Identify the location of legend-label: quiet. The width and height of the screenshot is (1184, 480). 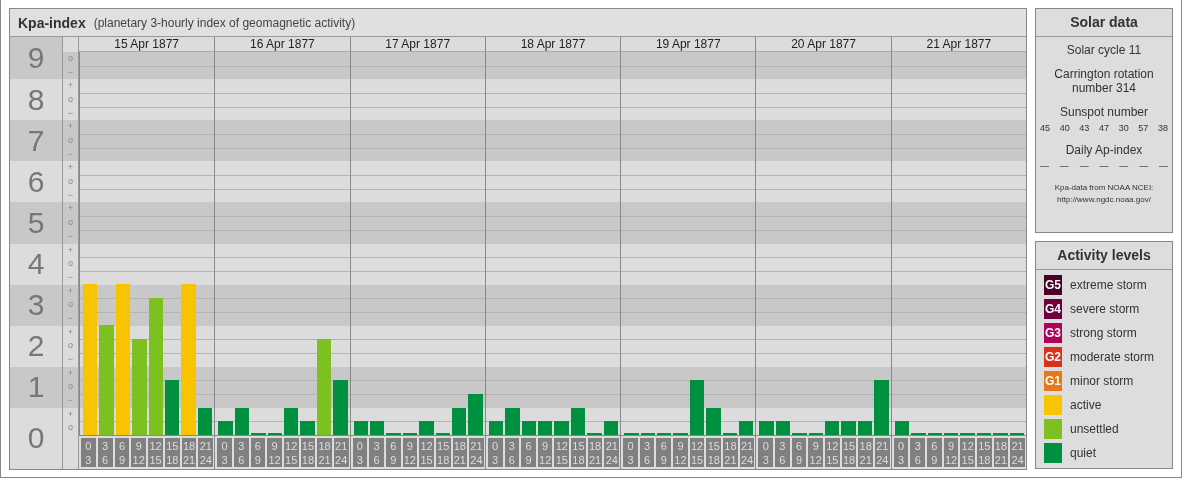
(1083, 453).